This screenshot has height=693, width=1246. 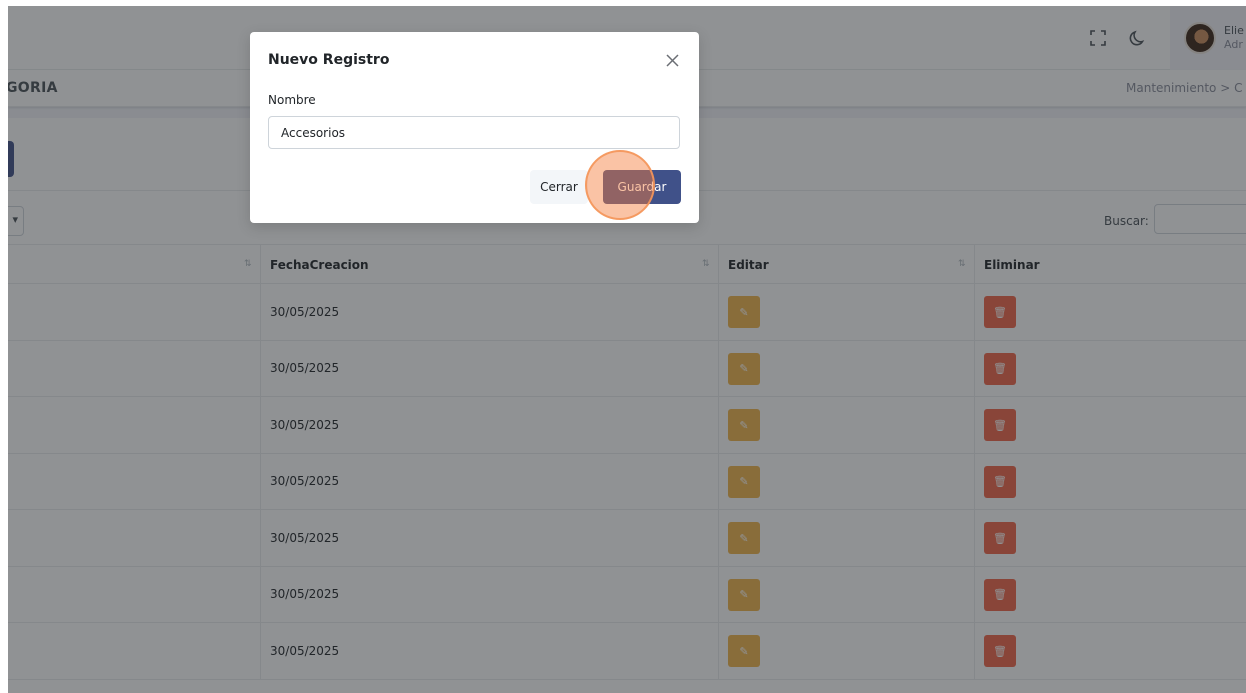 I want to click on guardar-button: Guardar, so click(x=642, y=187).